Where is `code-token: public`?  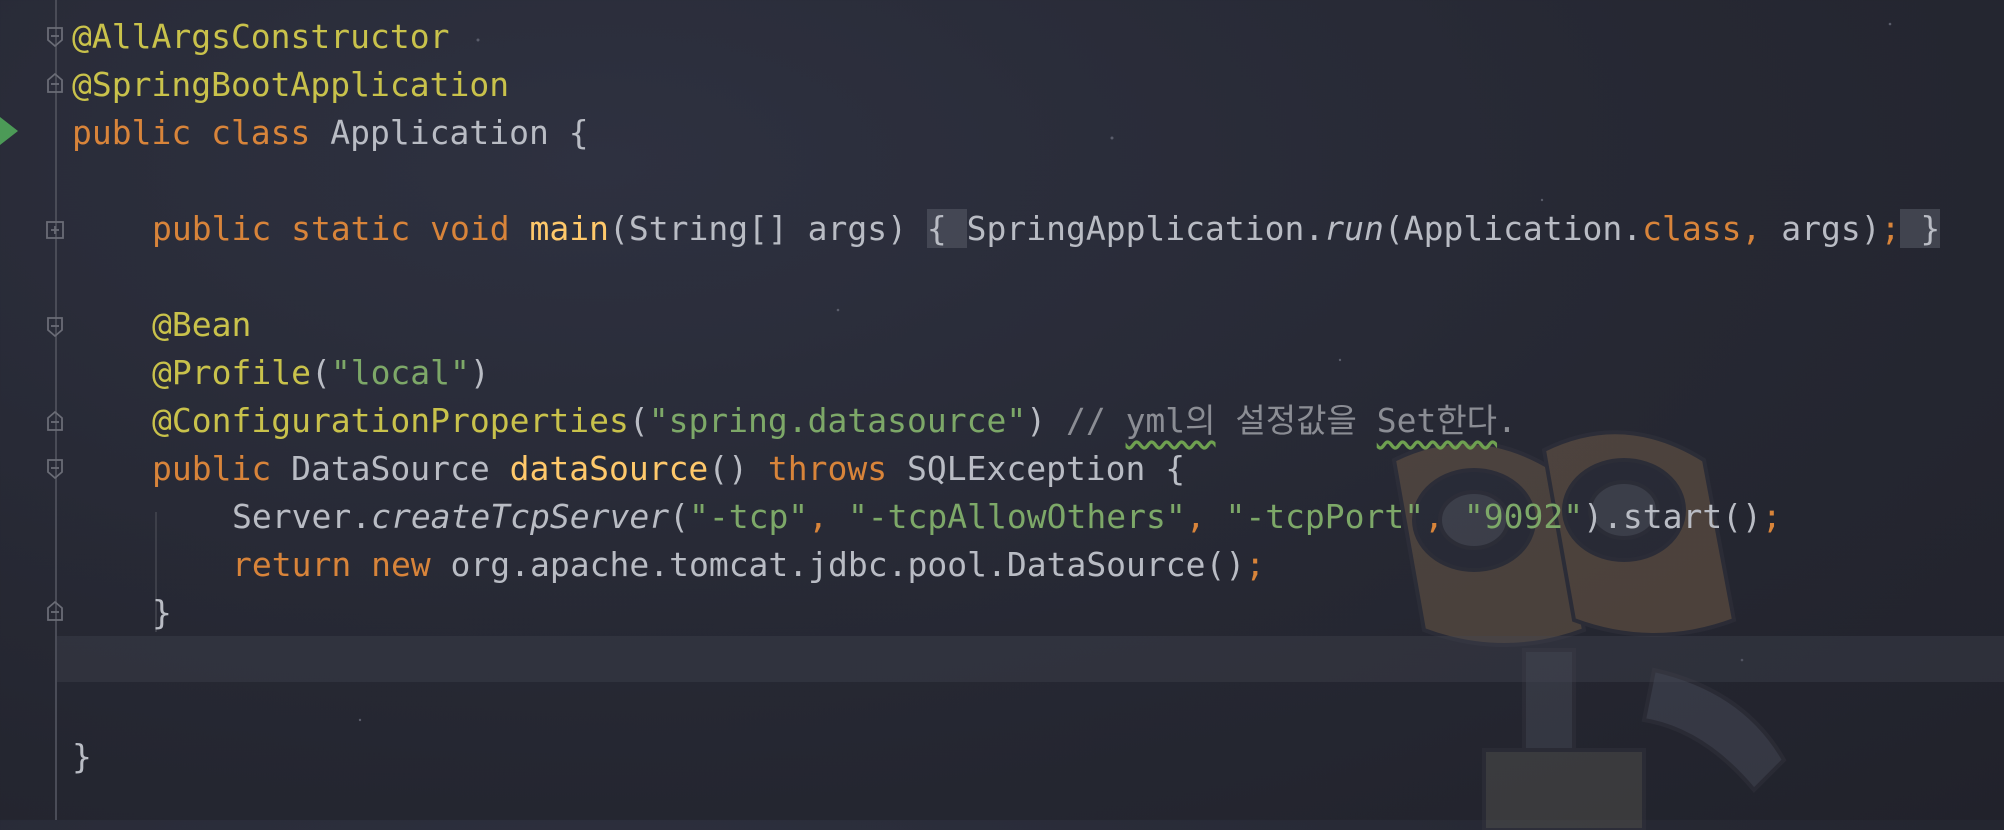
code-token: public is located at coordinates (222, 468).